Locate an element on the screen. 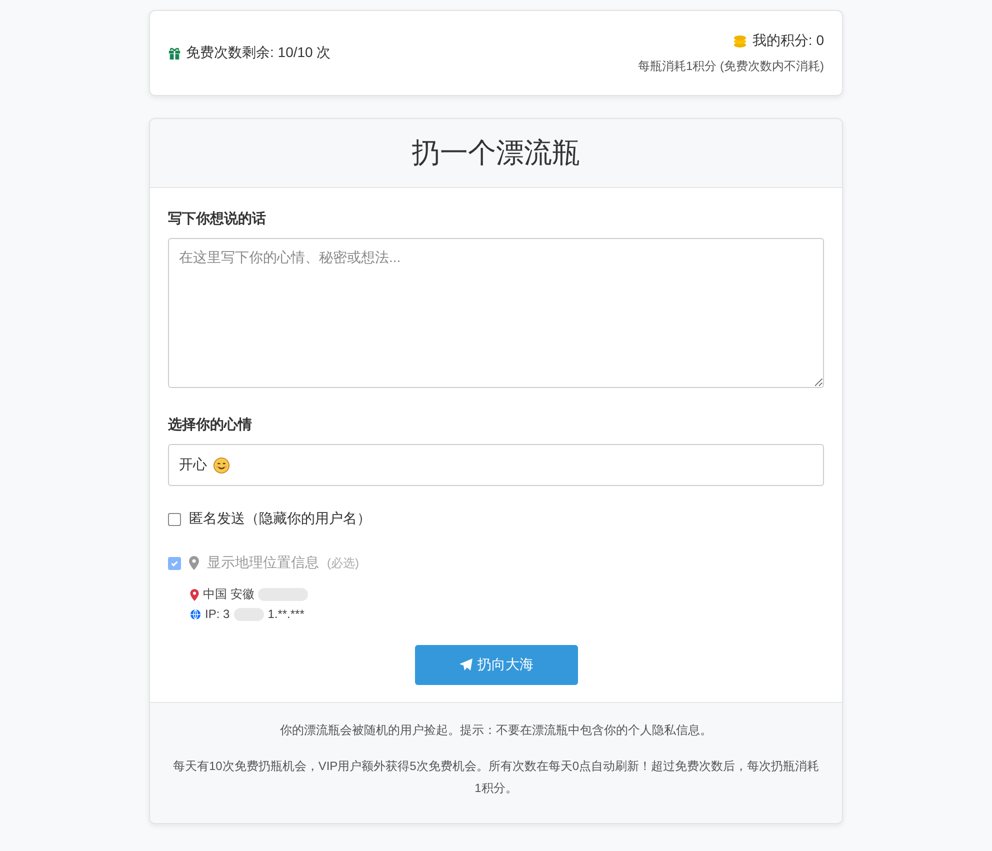 The width and height of the screenshot is (992, 851). mood-label: 选择你的心情 is located at coordinates (210, 425).